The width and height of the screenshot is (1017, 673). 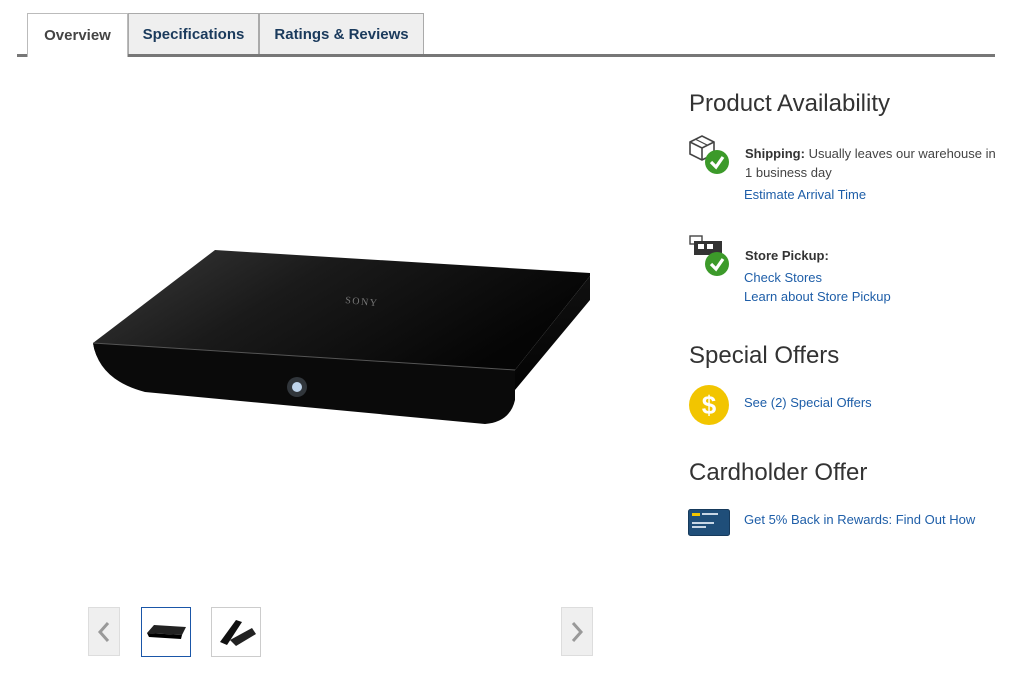 I want to click on previous-image-button, so click(x=104, y=631).